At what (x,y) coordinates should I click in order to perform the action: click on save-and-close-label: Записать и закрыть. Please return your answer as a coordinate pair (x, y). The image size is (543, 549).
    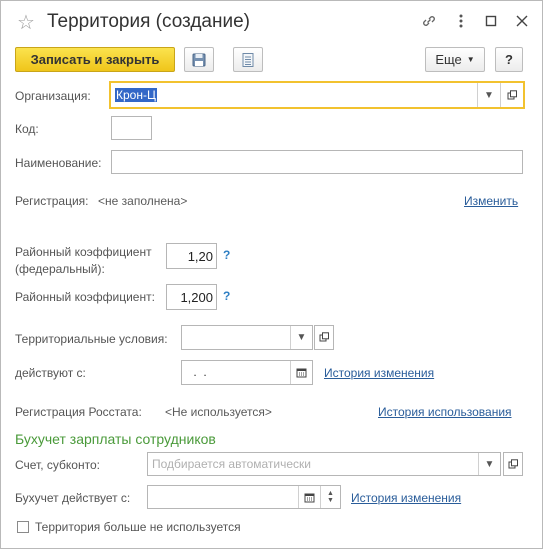
    Looking at the image, I should click on (95, 59).